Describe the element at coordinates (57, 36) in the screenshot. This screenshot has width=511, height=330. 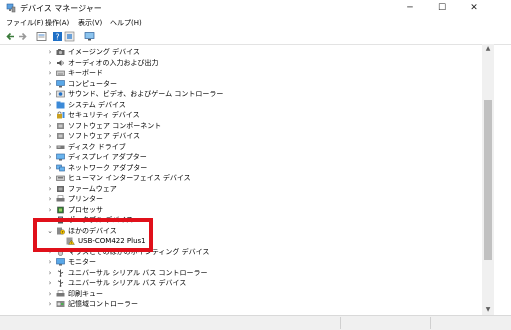
I see `help-icon: ?` at that location.